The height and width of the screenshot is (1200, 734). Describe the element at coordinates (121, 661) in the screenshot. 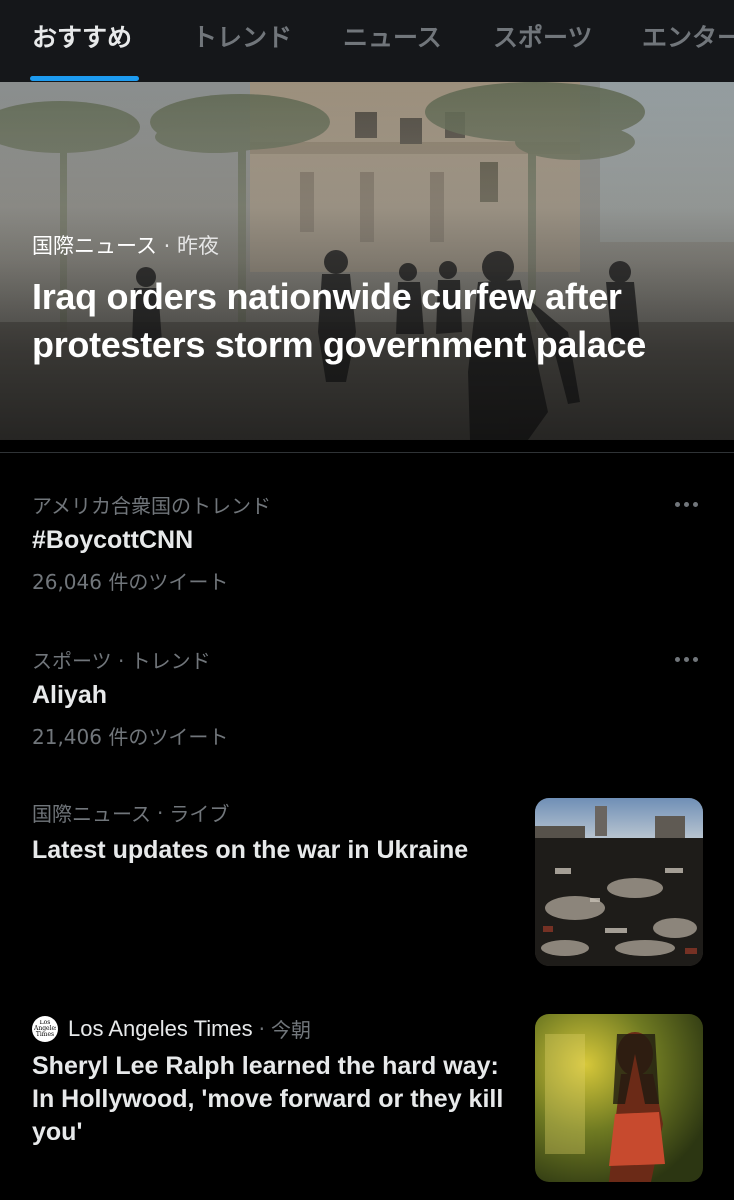

I see `trend-context: スポーツ · トレンド` at that location.